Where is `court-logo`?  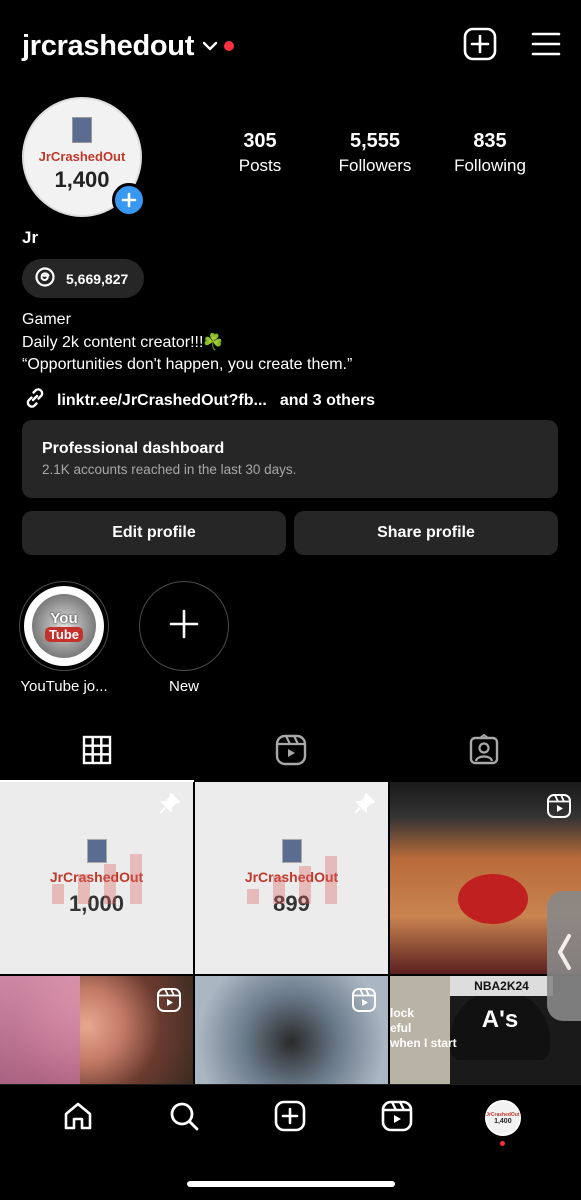
court-logo is located at coordinates (492, 899).